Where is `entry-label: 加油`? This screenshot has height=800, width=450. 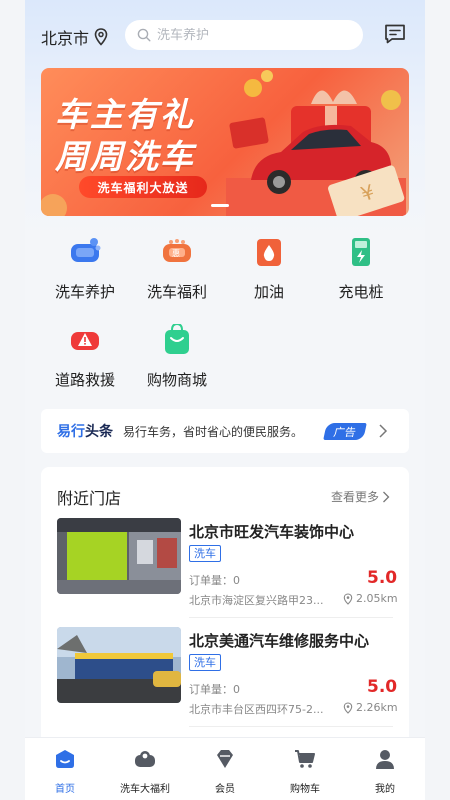
entry-label: 加油 is located at coordinates (268, 292).